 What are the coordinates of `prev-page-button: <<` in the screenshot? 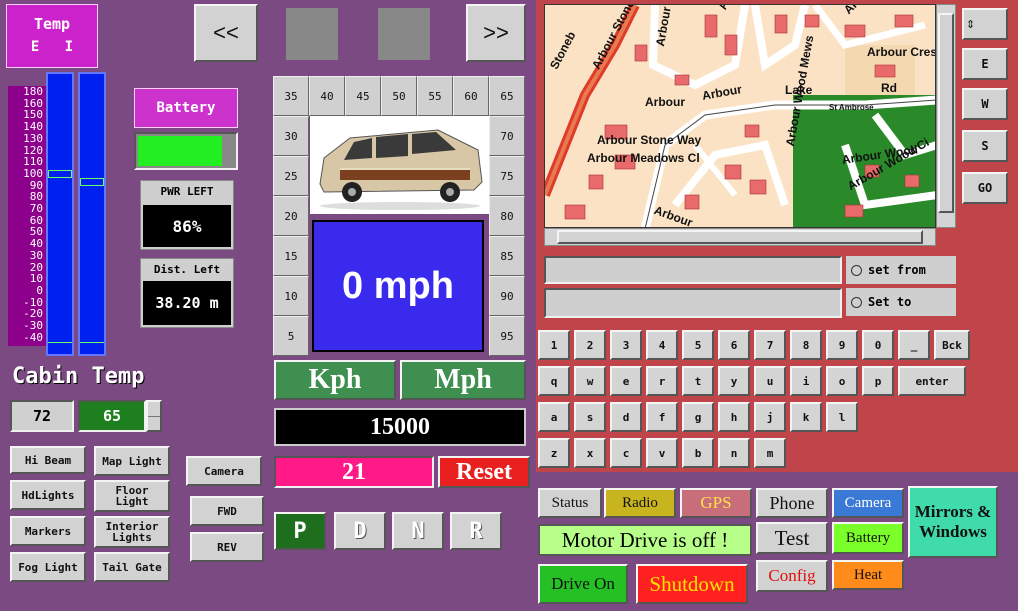 It's located at (226, 33).